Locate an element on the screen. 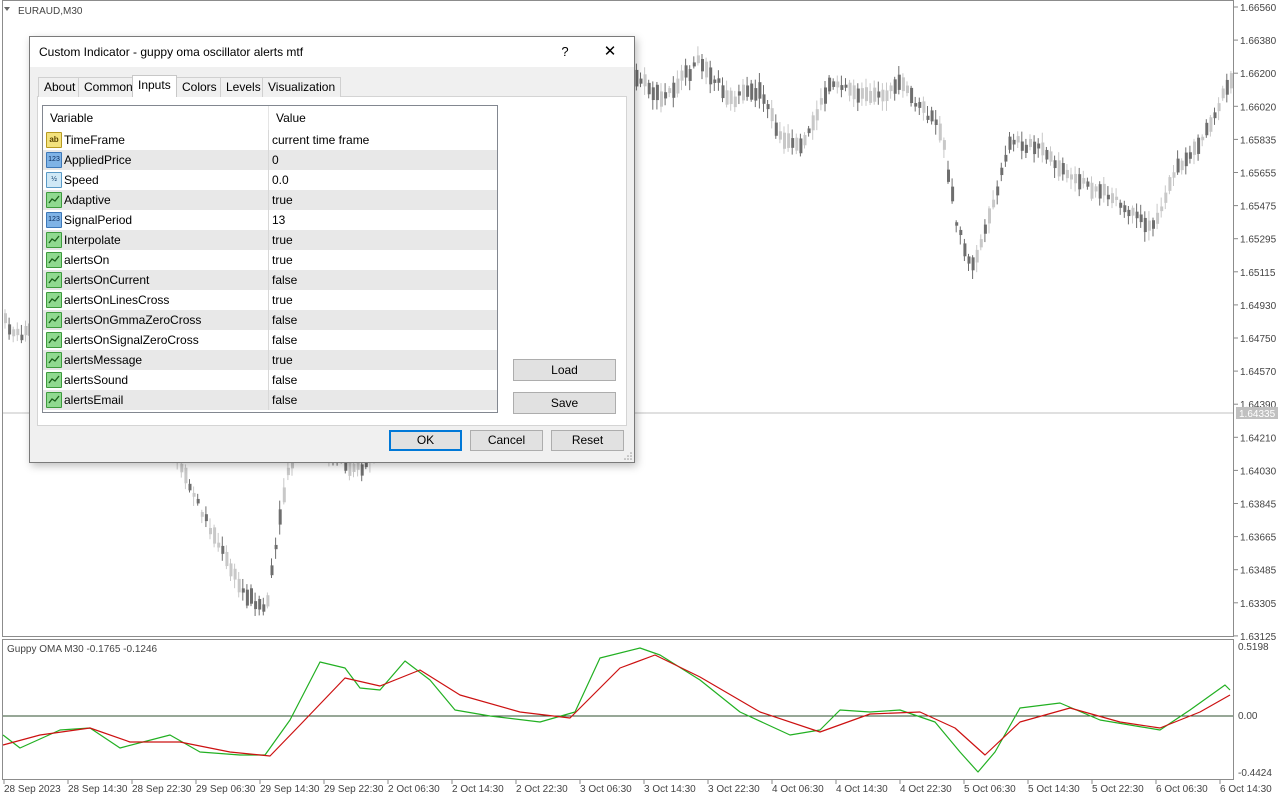 The width and height of the screenshot is (1280, 800). tab-colors: Colors is located at coordinates (199, 87).